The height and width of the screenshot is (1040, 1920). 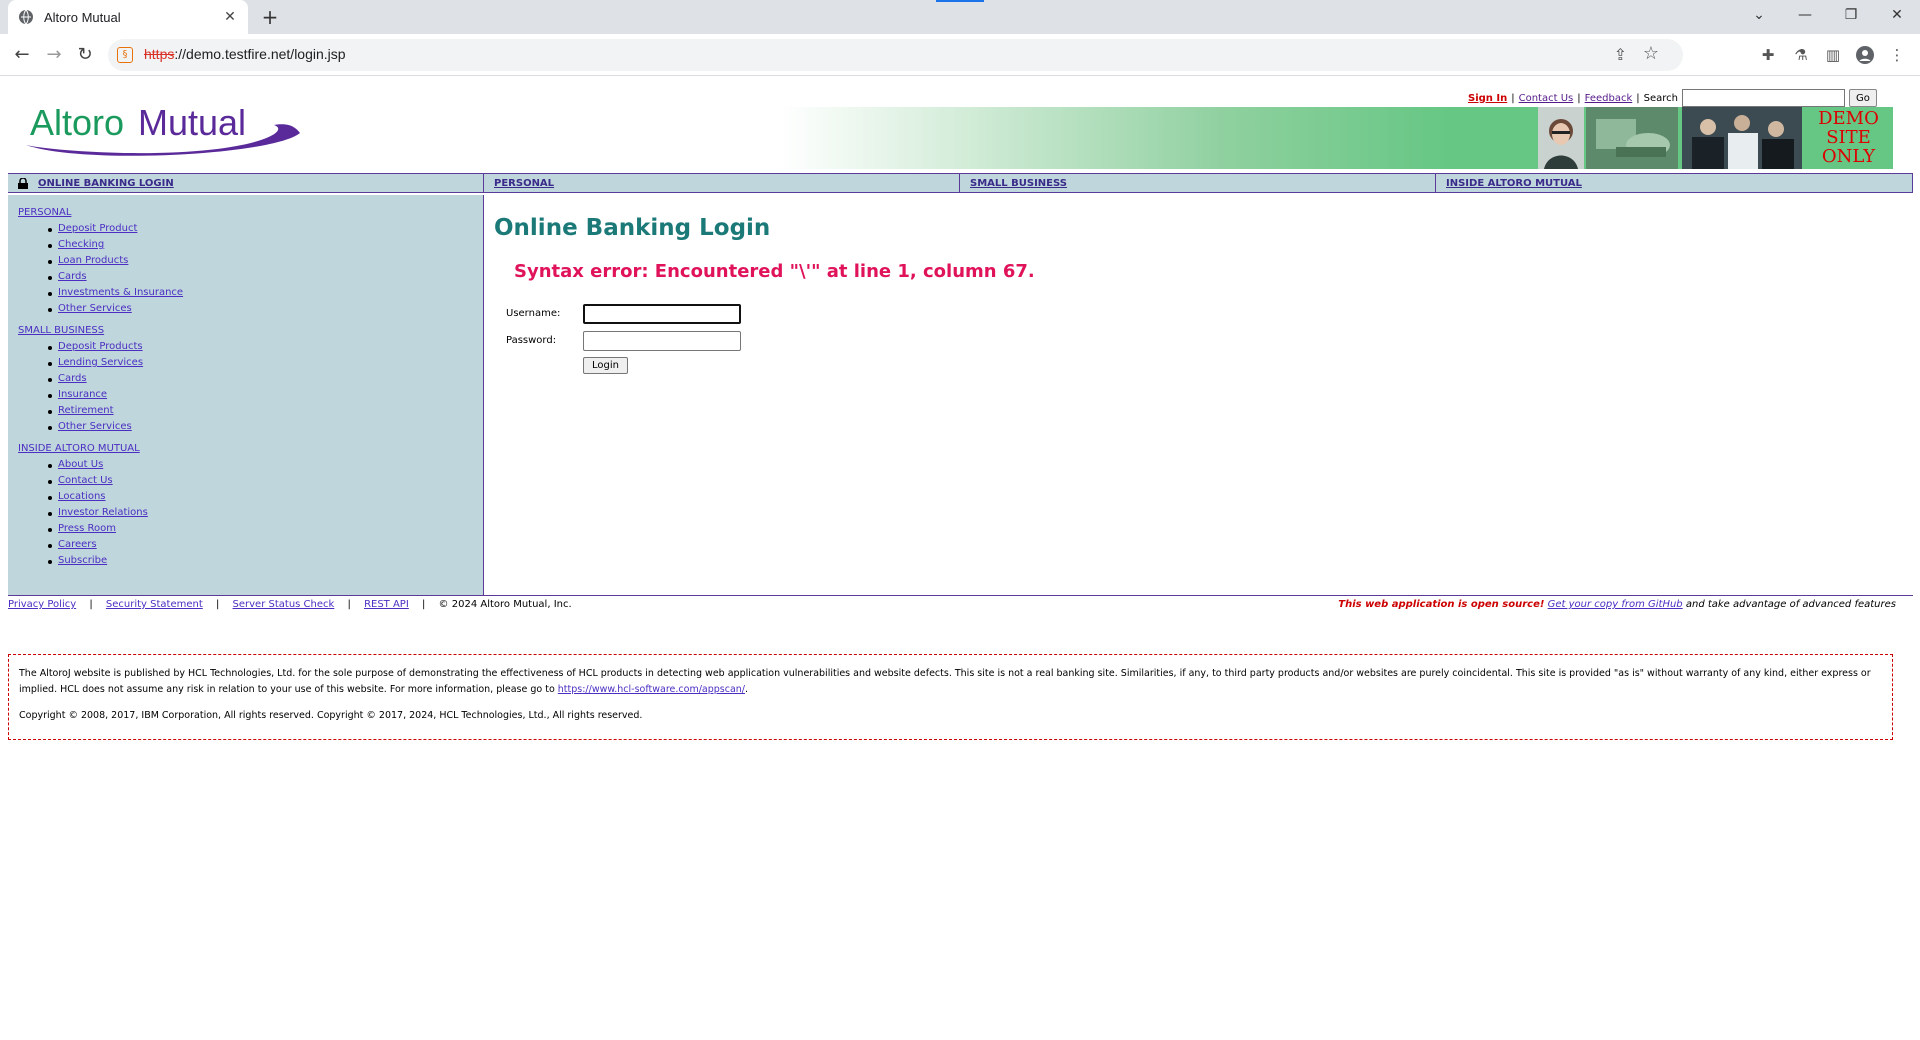 What do you see at coordinates (97, 228) in the screenshot?
I see `sidebar-item-deposit-product: Deposit Product` at bounding box center [97, 228].